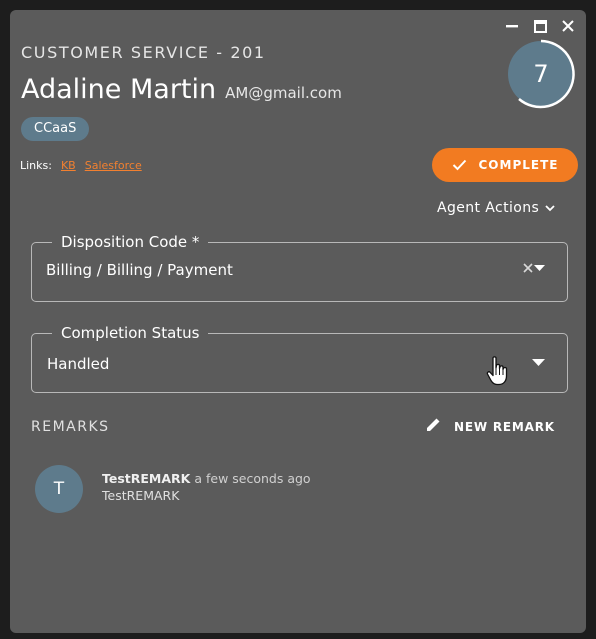  I want to click on queue-title: CUSTOMER SERVICE - 201, so click(143, 52).